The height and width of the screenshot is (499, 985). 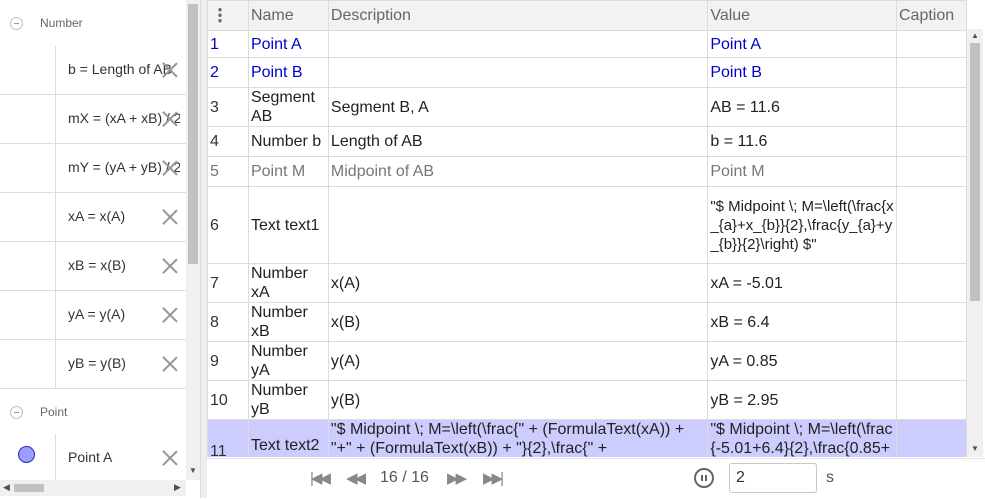 What do you see at coordinates (228, 171) in the screenshot?
I see `row-number: 5` at bounding box center [228, 171].